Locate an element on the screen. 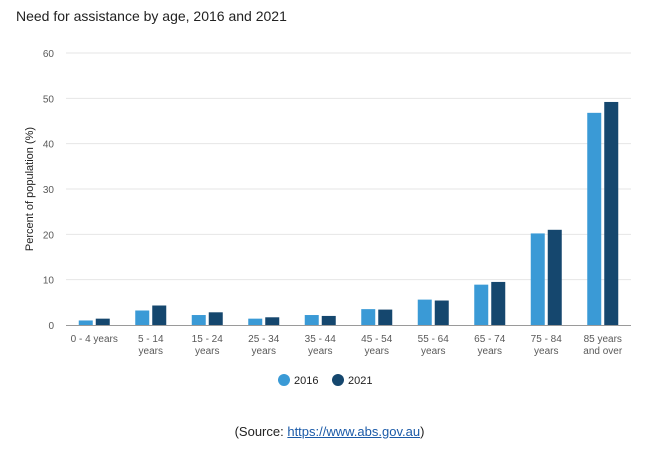 Image resolution: width=659 pixels, height=450 pixels. y-tick-label: 10 is located at coordinates (49, 281).